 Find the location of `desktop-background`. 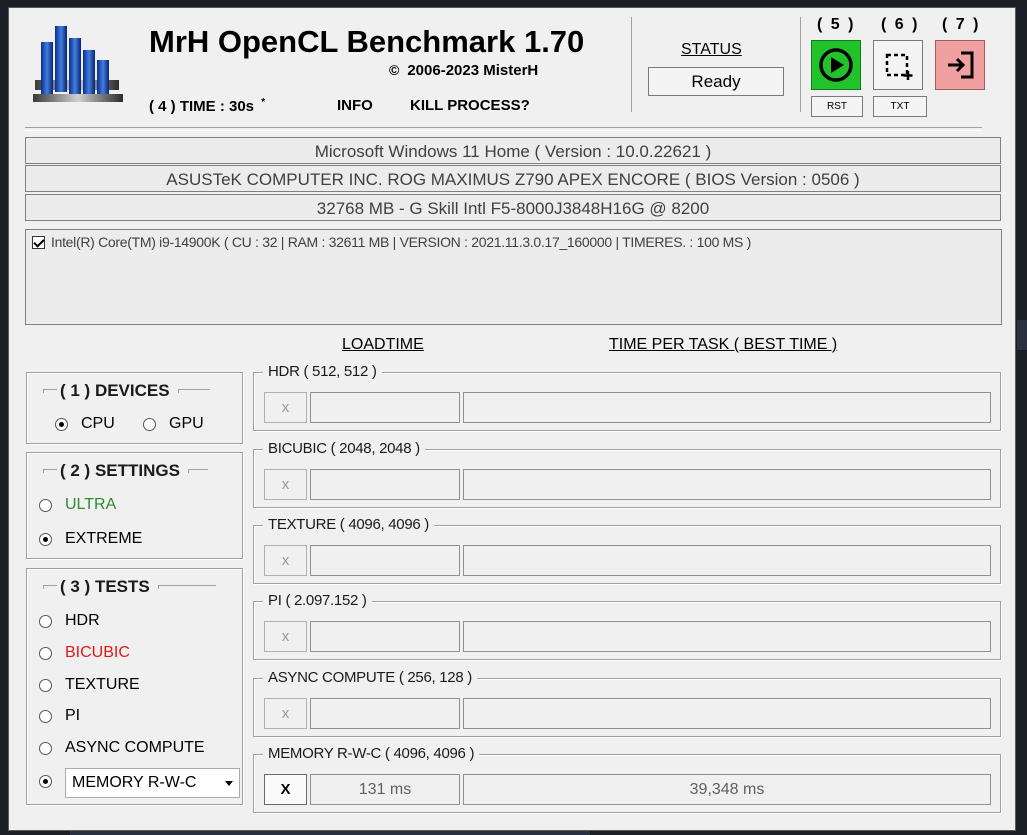

desktop-background is located at coordinates (1022, 335).